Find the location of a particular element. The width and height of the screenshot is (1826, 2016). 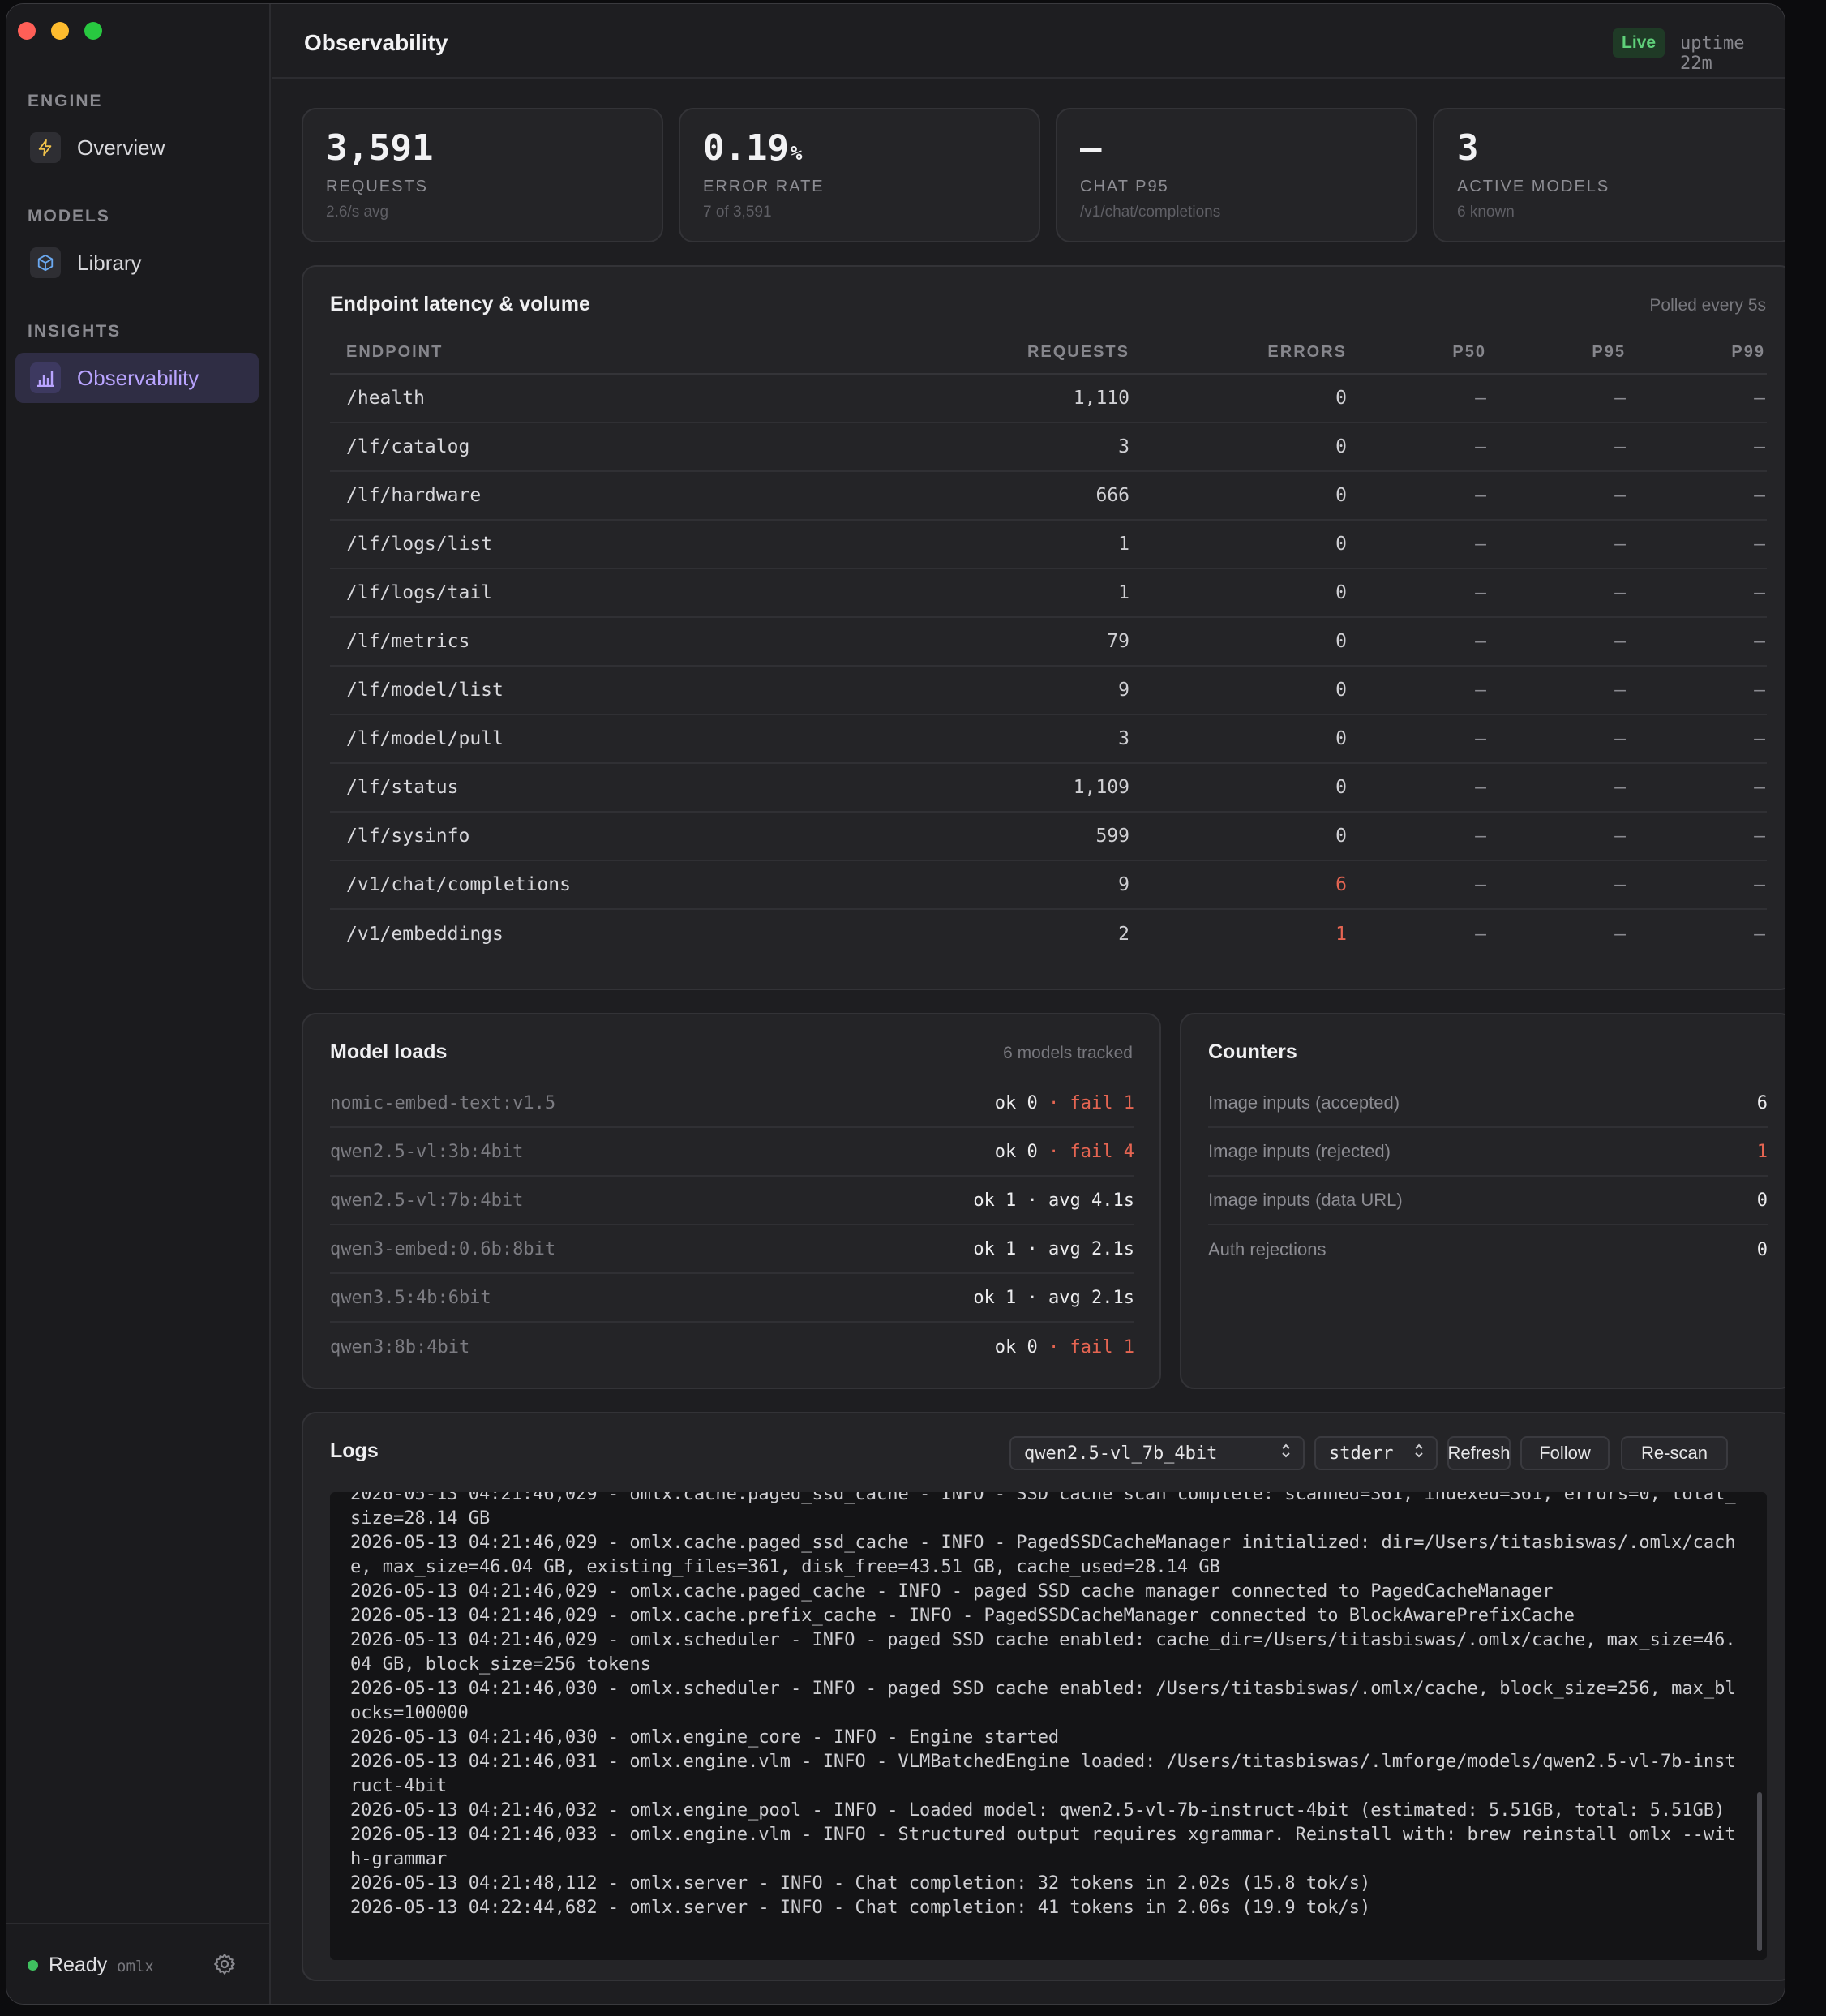

select-arrows-icon is located at coordinates (1286, 1454).